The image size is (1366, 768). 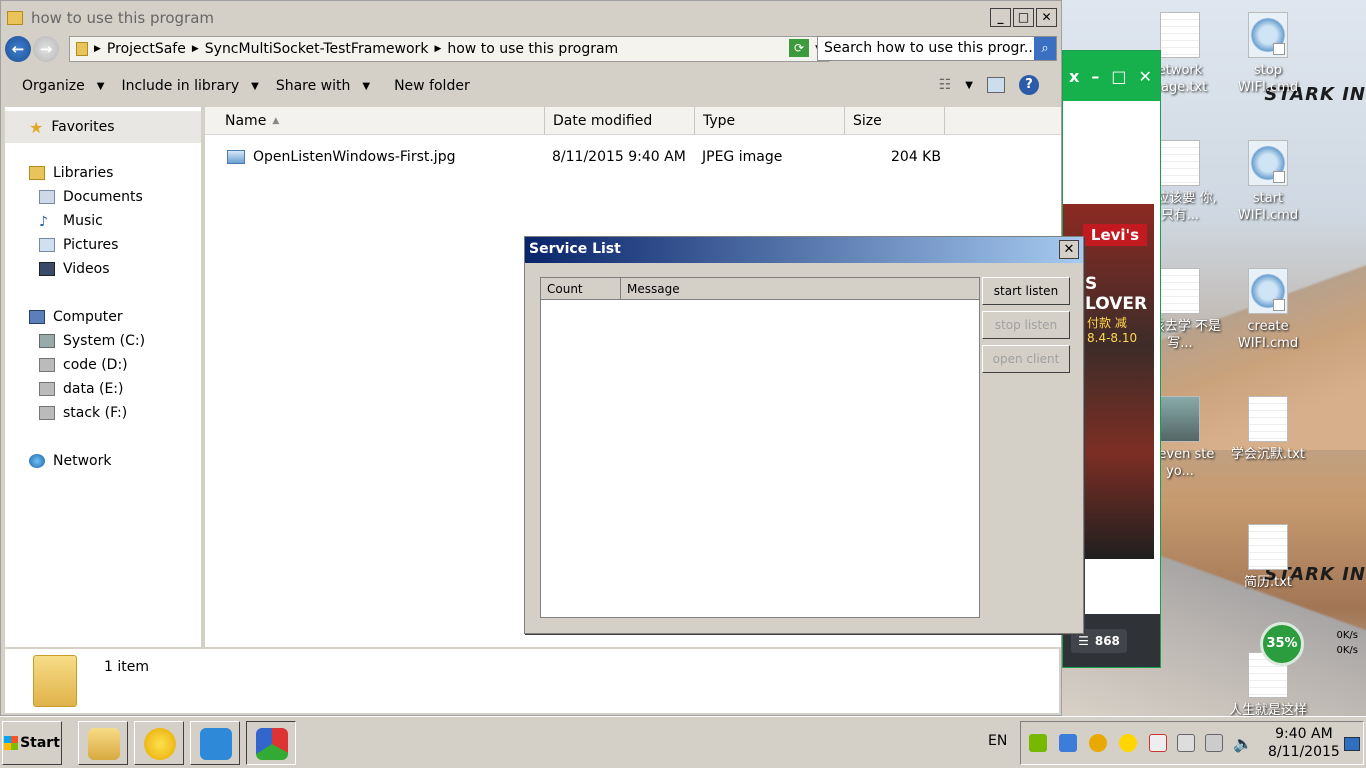 I want to click on nav-computer: Computer, so click(x=76, y=317).